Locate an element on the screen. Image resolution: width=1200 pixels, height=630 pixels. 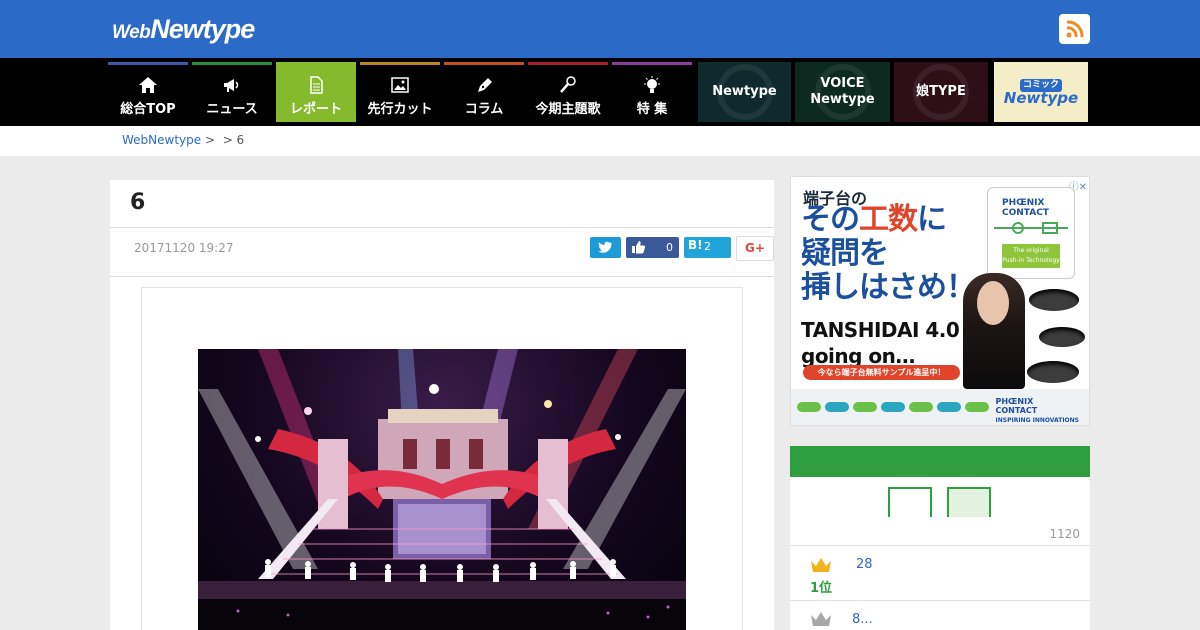
site-header: WebNewtype is located at coordinates (600, 29).